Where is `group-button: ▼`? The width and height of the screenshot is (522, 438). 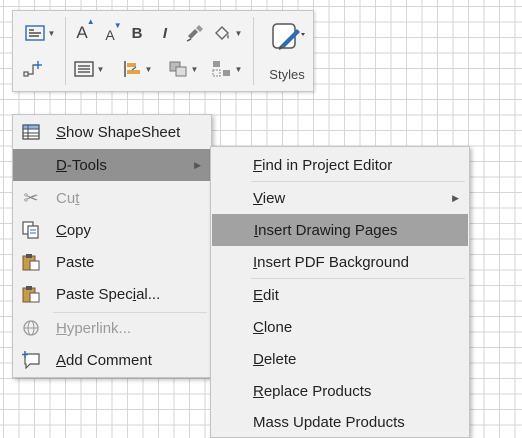 group-button: ▼ is located at coordinates (227, 69).